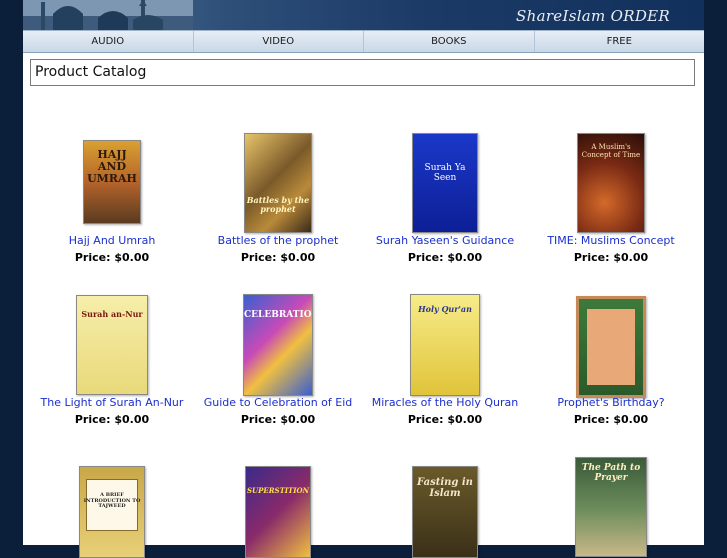  What do you see at coordinates (112, 182) in the screenshot?
I see `book-cover-image: HAJJ AND UMRAH` at bounding box center [112, 182].